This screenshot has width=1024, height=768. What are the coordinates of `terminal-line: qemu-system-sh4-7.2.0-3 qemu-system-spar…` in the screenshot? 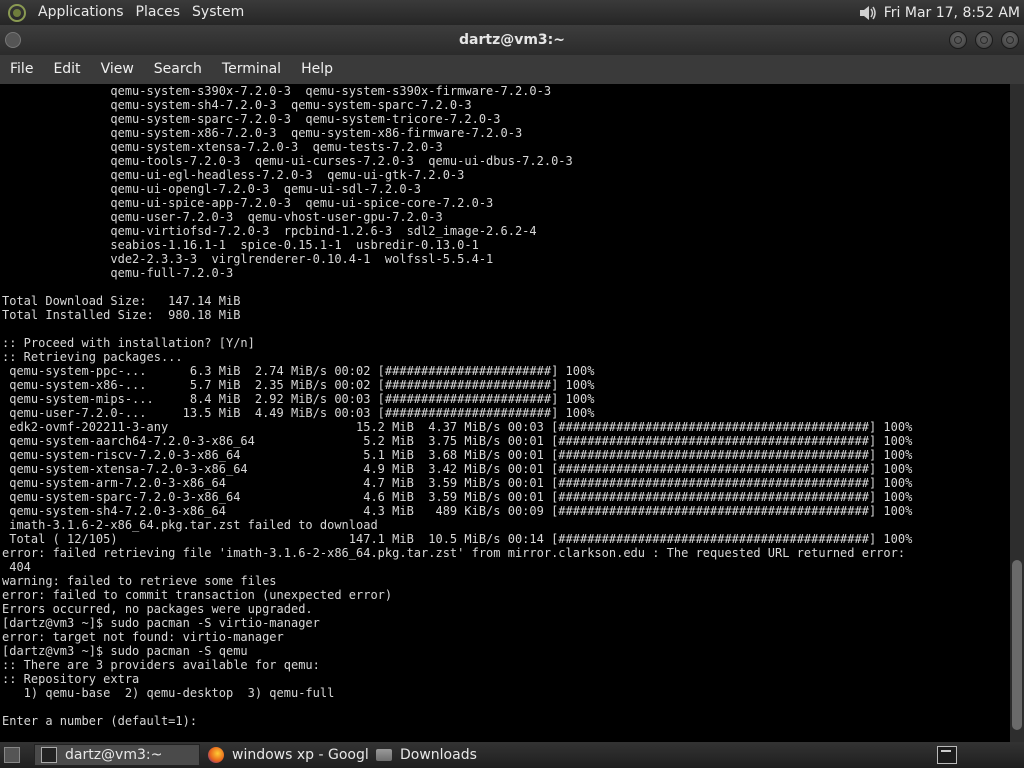 It's located at (237, 105).